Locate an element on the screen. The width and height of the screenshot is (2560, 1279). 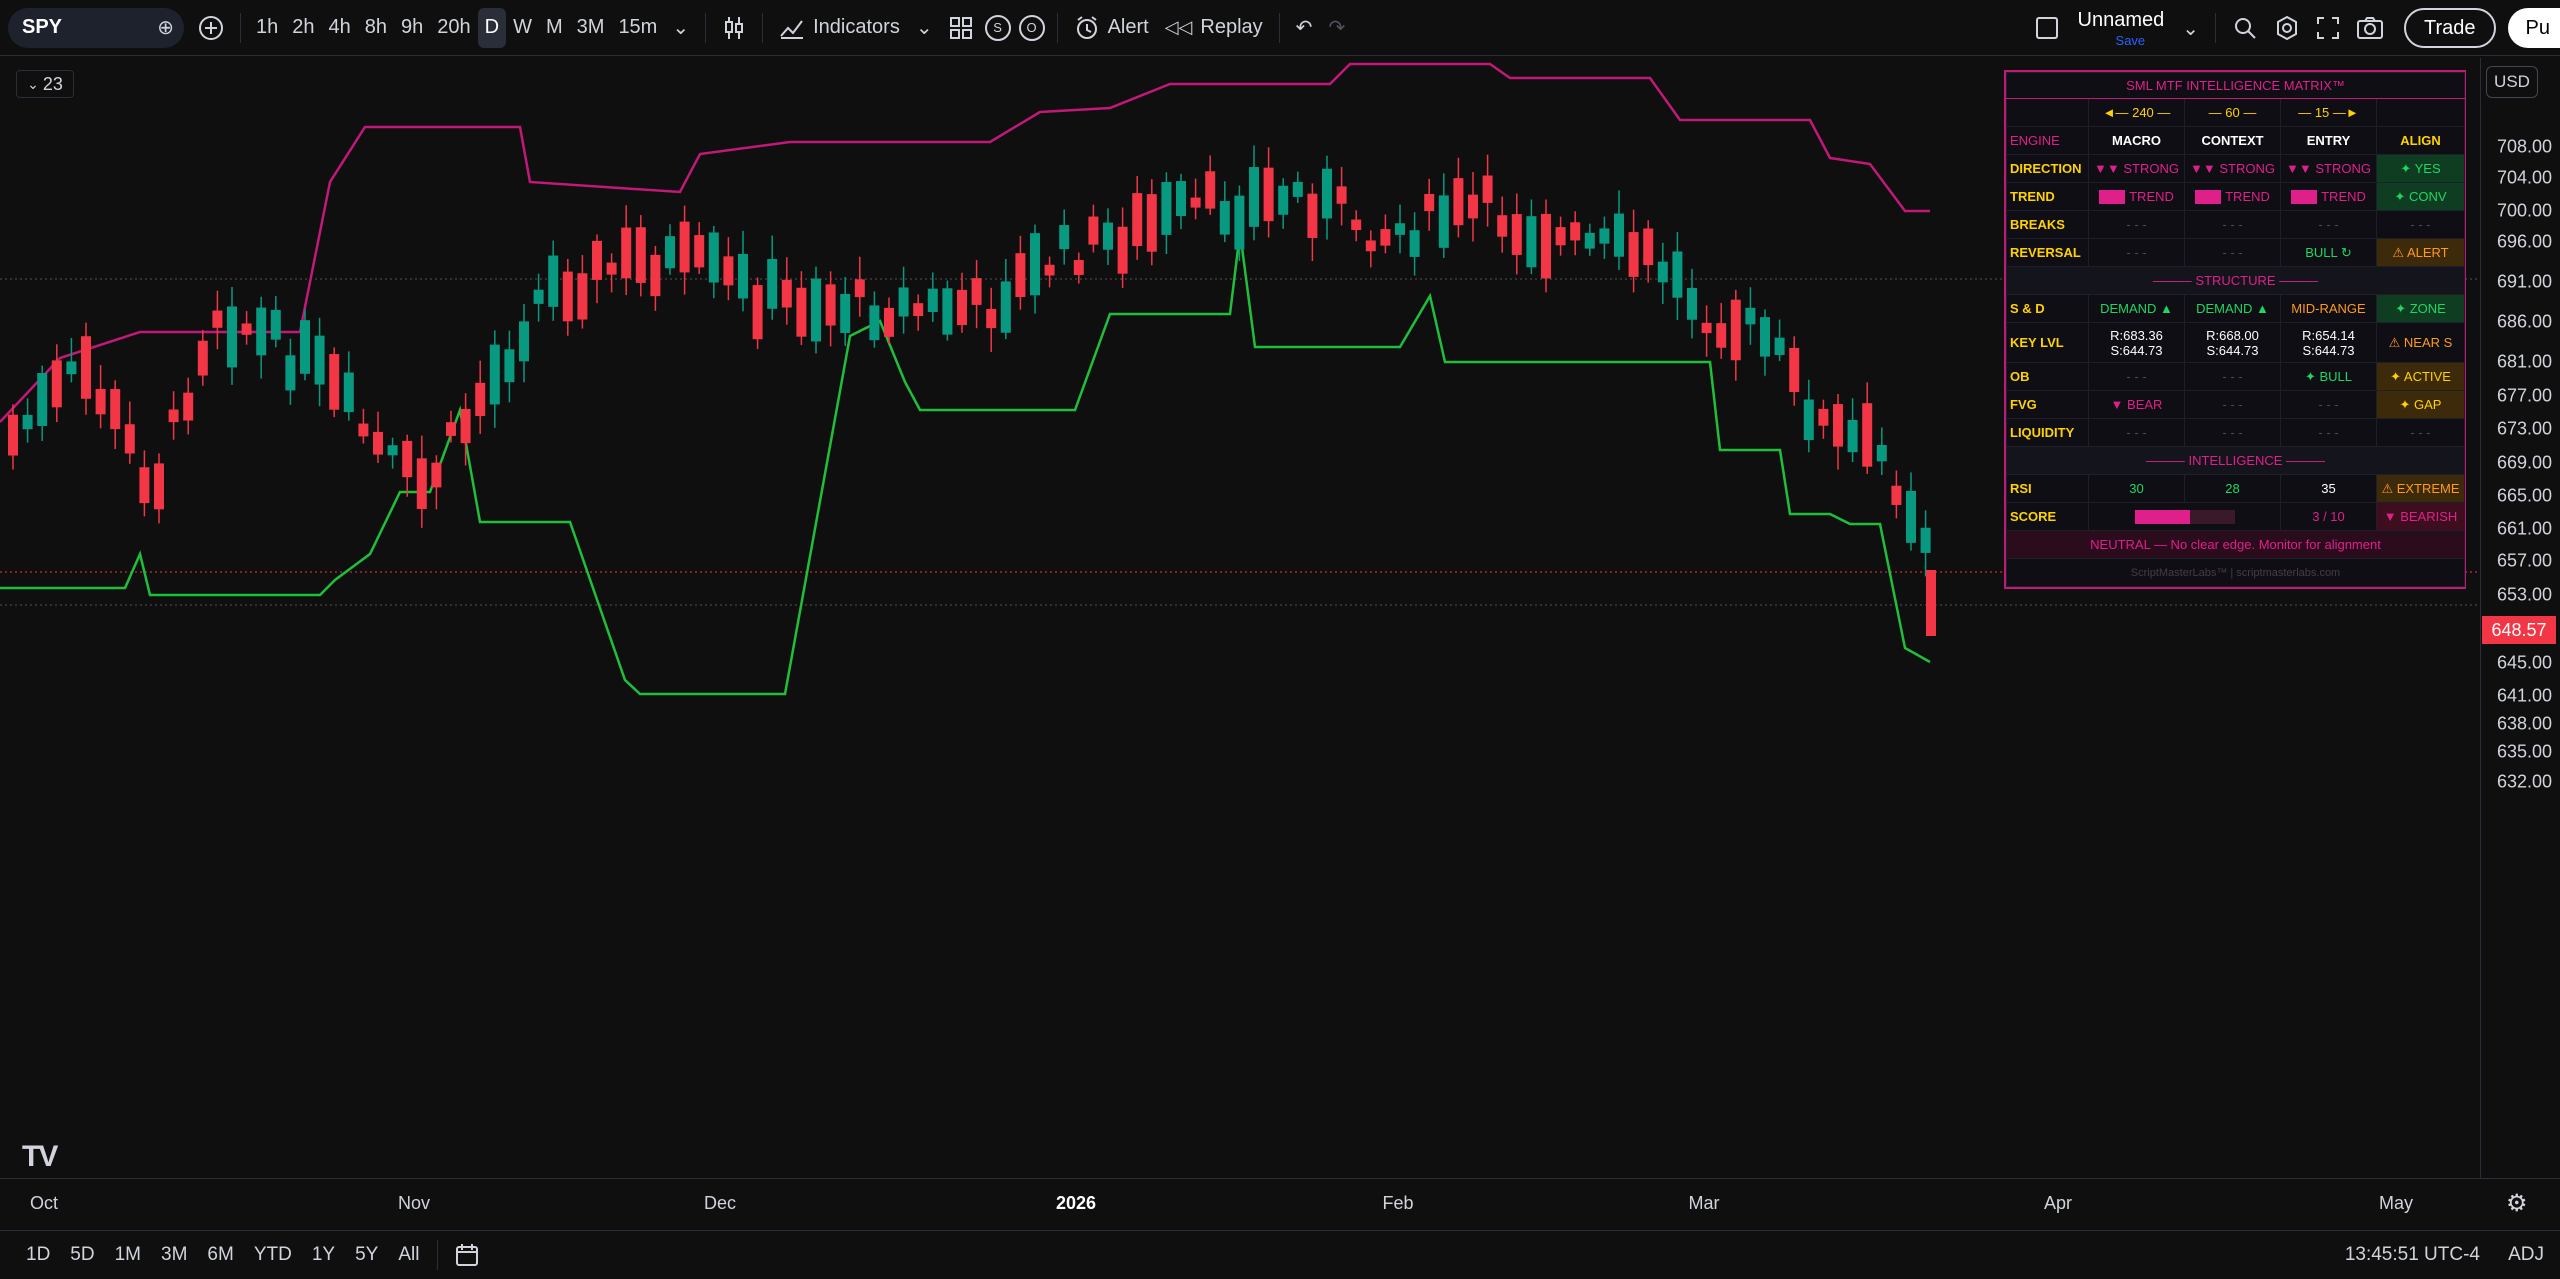
time-axis: ⚙ Oct Nov Dec 2026 Feb Mar Apr May is located at coordinates (1280, 1203).